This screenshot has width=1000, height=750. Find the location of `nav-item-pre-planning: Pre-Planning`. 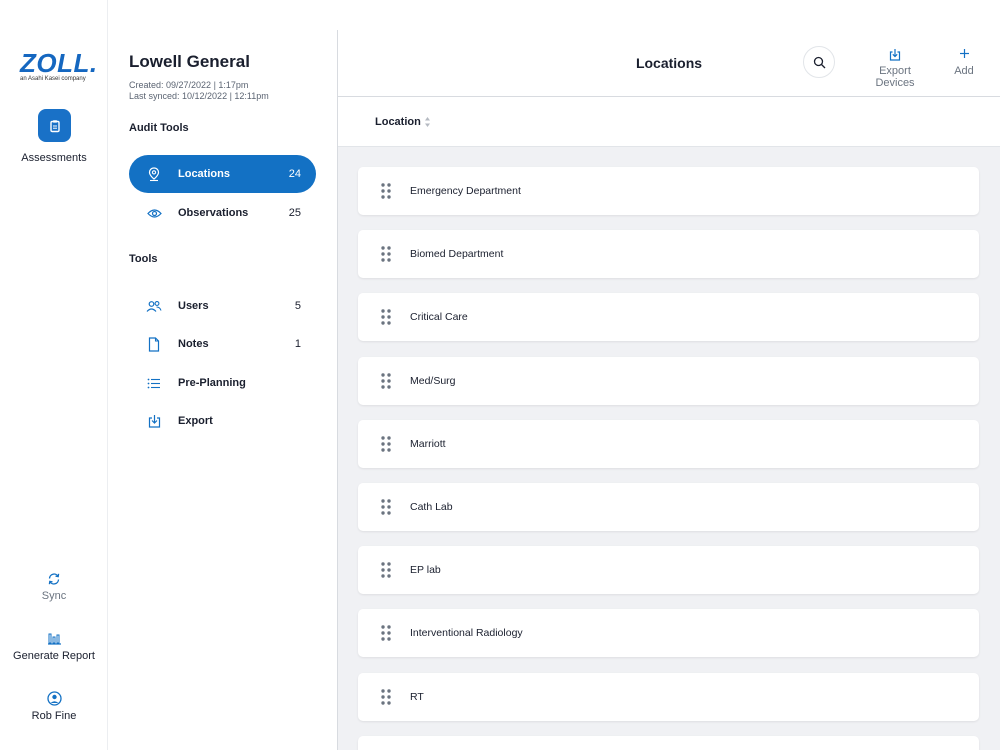

nav-item-pre-planning: Pre-Planning is located at coordinates (222, 383).